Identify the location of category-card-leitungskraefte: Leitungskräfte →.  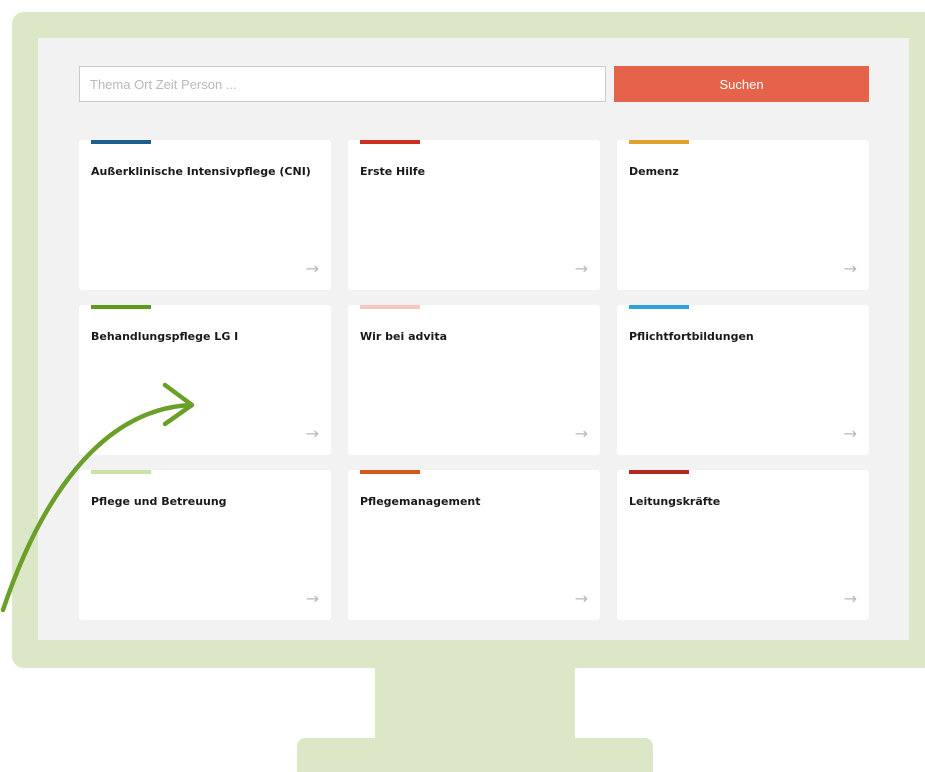
(743, 545).